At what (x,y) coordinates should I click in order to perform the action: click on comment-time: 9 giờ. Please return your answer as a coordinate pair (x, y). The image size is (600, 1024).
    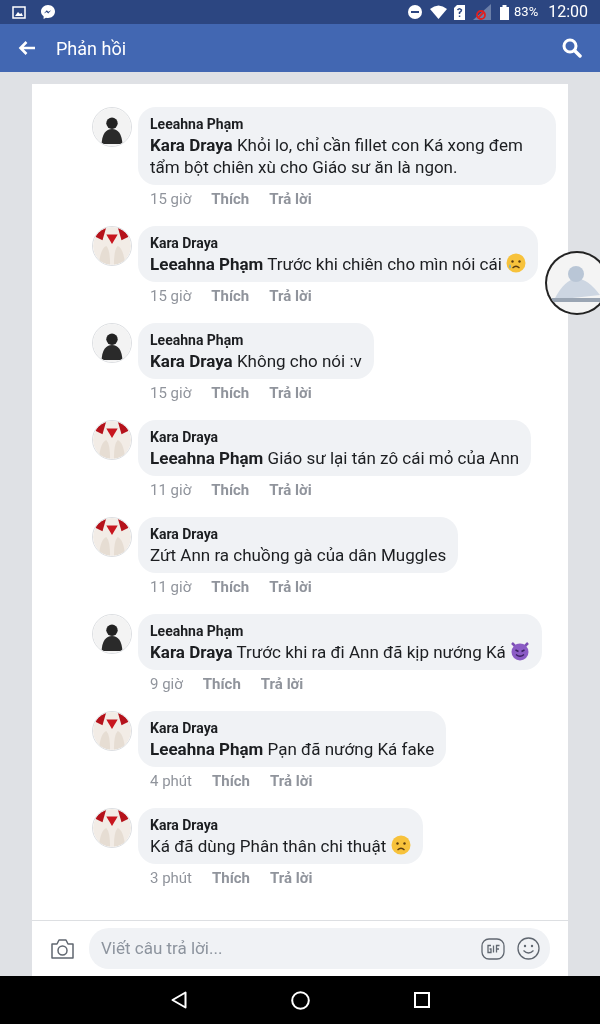
    Looking at the image, I should click on (166, 684).